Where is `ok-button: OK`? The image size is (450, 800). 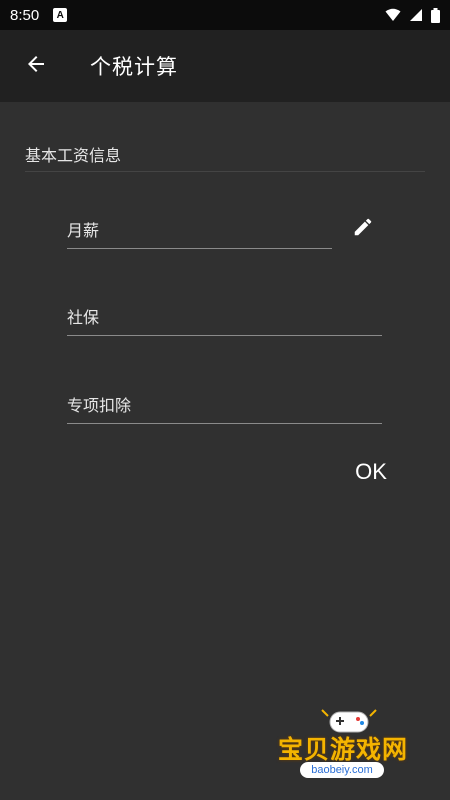
ok-button: OK is located at coordinates (371, 472).